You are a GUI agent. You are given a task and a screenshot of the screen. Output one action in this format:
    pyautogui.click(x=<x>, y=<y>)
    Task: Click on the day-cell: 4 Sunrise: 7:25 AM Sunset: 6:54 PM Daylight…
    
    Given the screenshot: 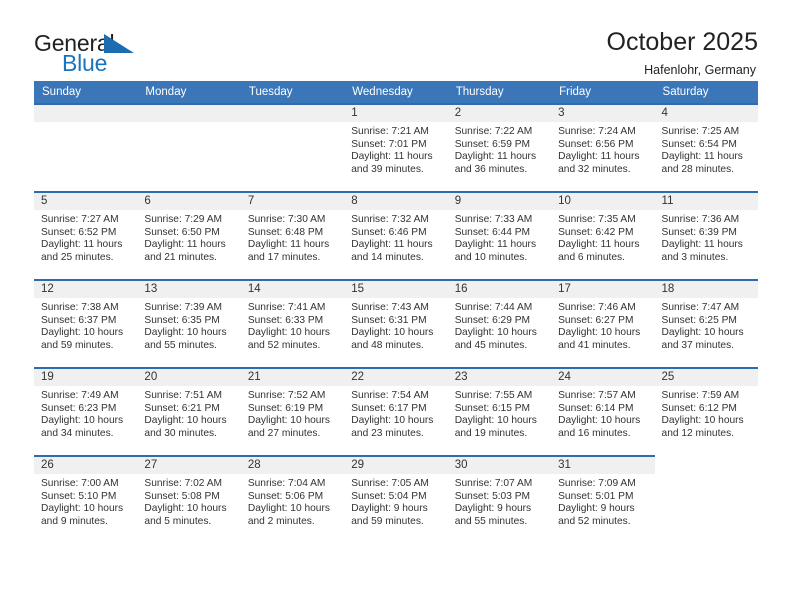 What is the action you would take?
    pyautogui.click(x=706, y=147)
    